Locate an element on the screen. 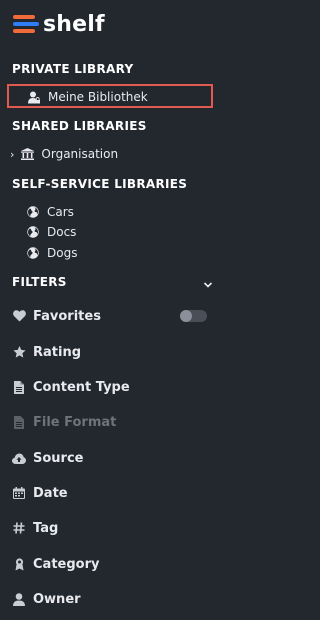  chevron-right-icon: › is located at coordinates (12, 154).